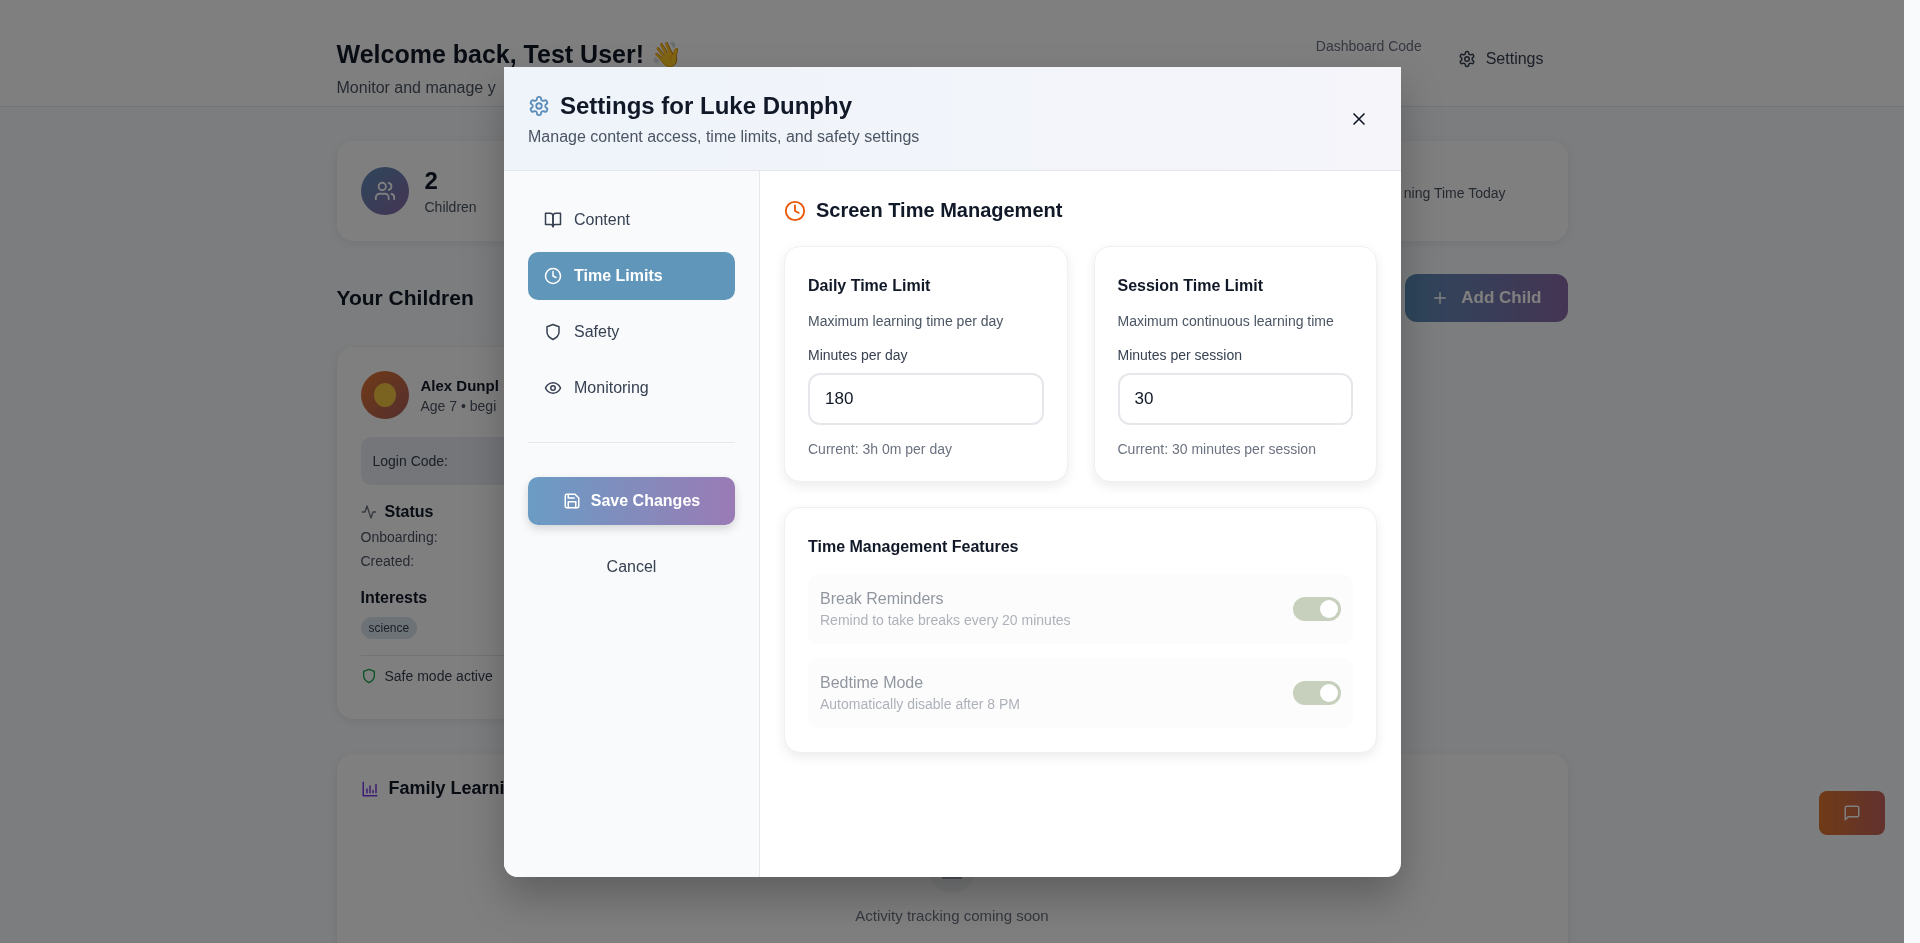  Describe the element at coordinates (906, 321) in the screenshot. I see `card-description: Maximum learning time per day` at that location.